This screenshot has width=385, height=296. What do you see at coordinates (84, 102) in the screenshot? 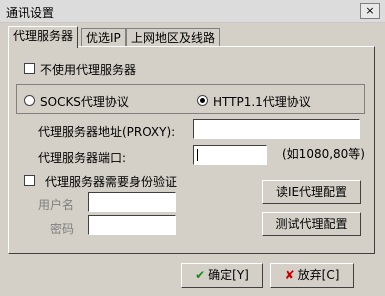
I see `socks-label: SOCKS代理协议` at bounding box center [84, 102].